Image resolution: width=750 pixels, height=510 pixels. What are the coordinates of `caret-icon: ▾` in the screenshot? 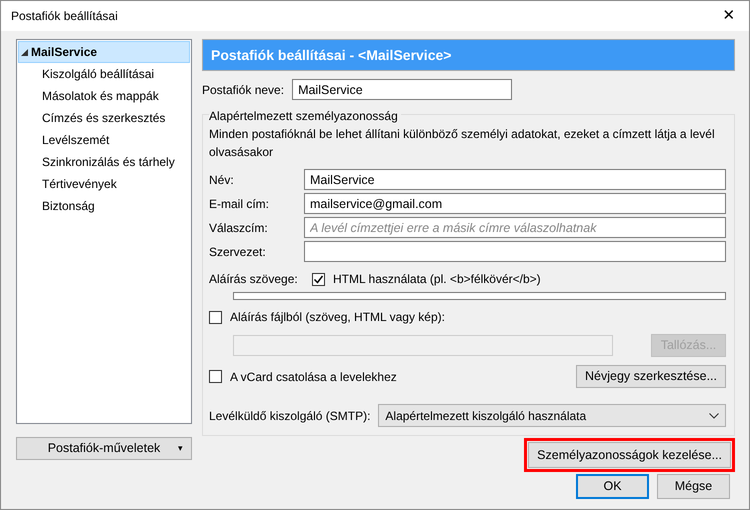 It's located at (180, 449).